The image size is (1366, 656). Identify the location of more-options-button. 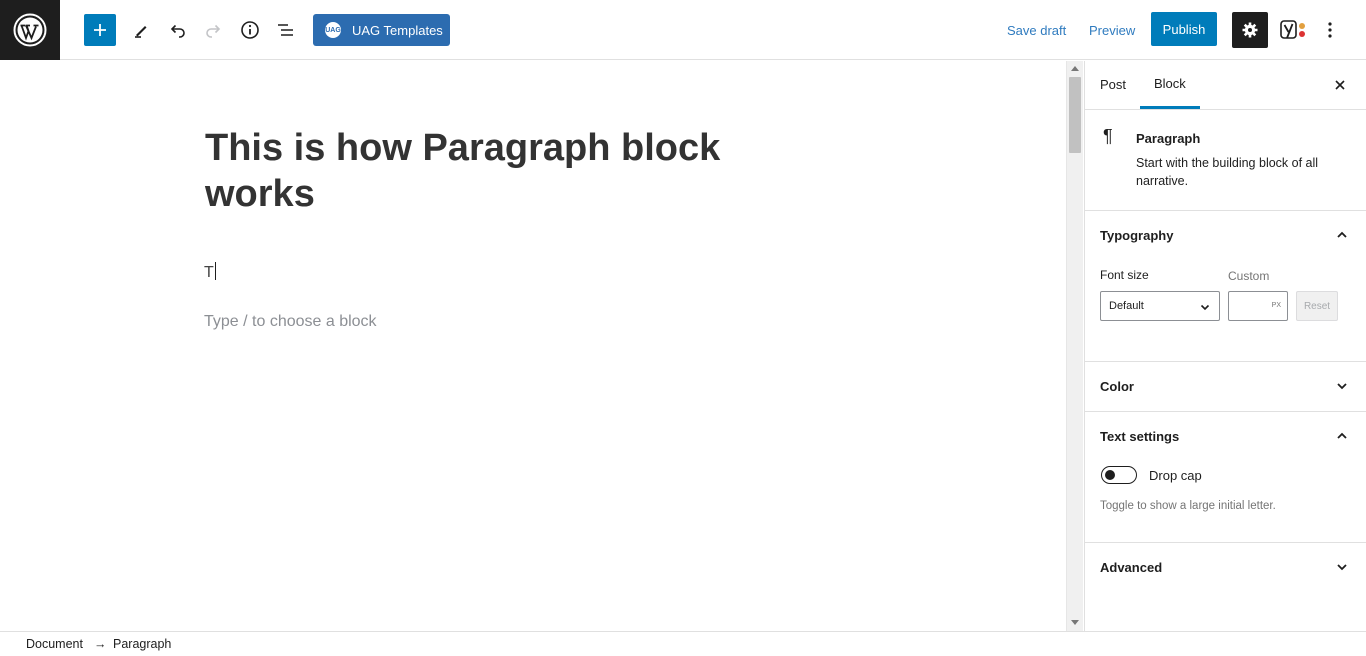
(1330, 30).